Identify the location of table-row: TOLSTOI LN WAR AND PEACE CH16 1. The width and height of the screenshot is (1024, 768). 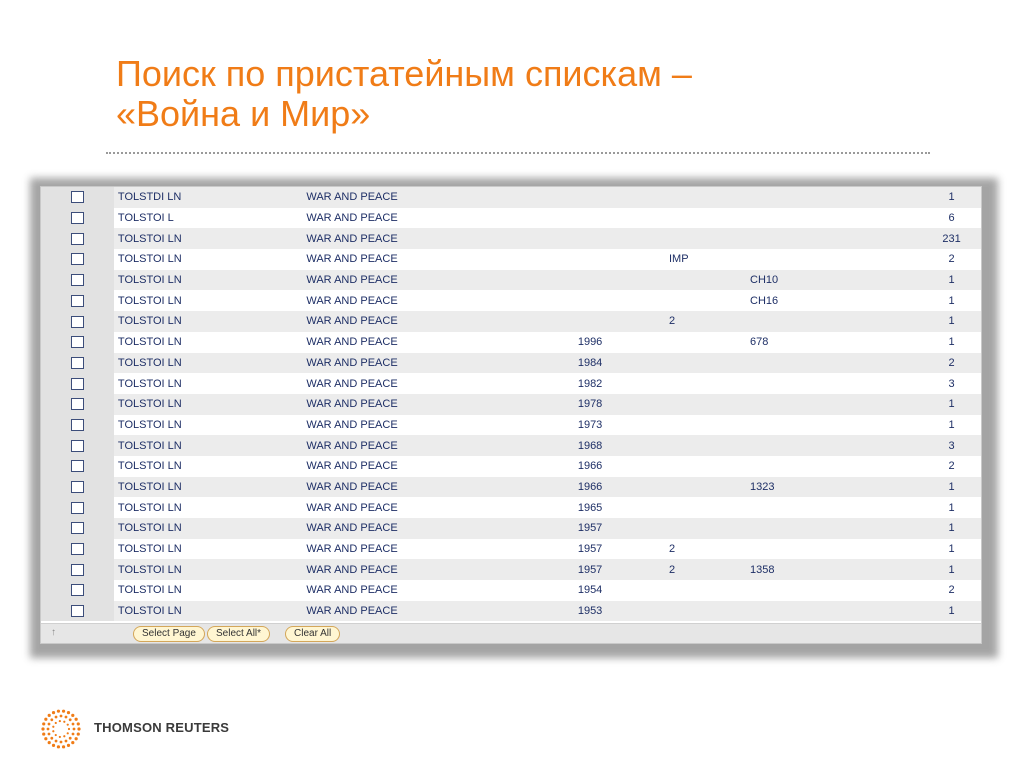
(511, 301).